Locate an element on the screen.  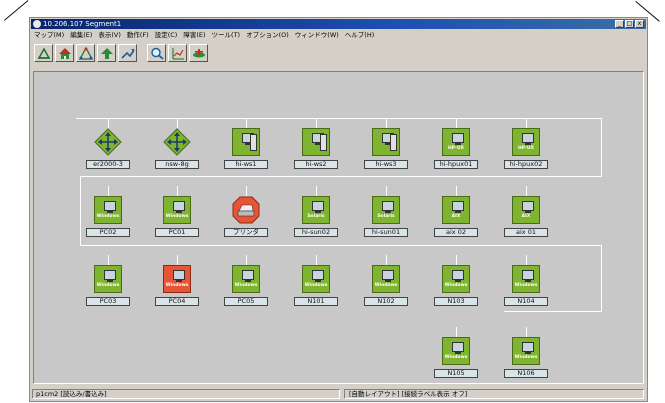
menu-map: マップ(M) is located at coordinates (49, 35).